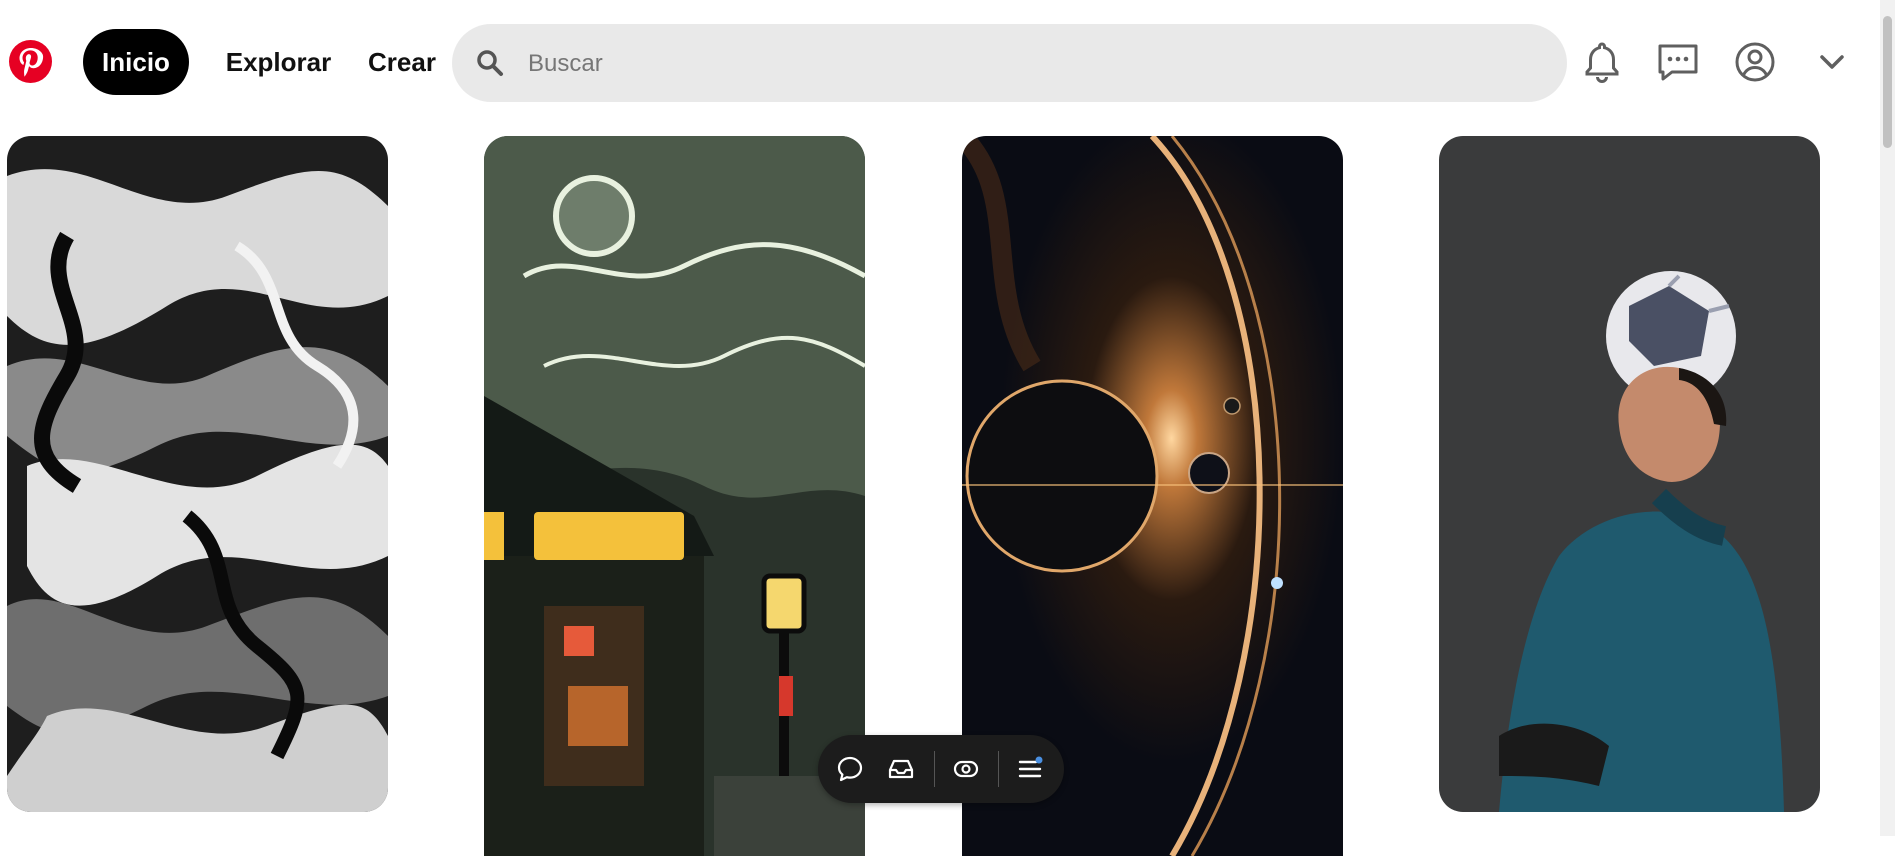  What do you see at coordinates (1887, 82) in the screenshot?
I see `scrollbar-thumb` at bounding box center [1887, 82].